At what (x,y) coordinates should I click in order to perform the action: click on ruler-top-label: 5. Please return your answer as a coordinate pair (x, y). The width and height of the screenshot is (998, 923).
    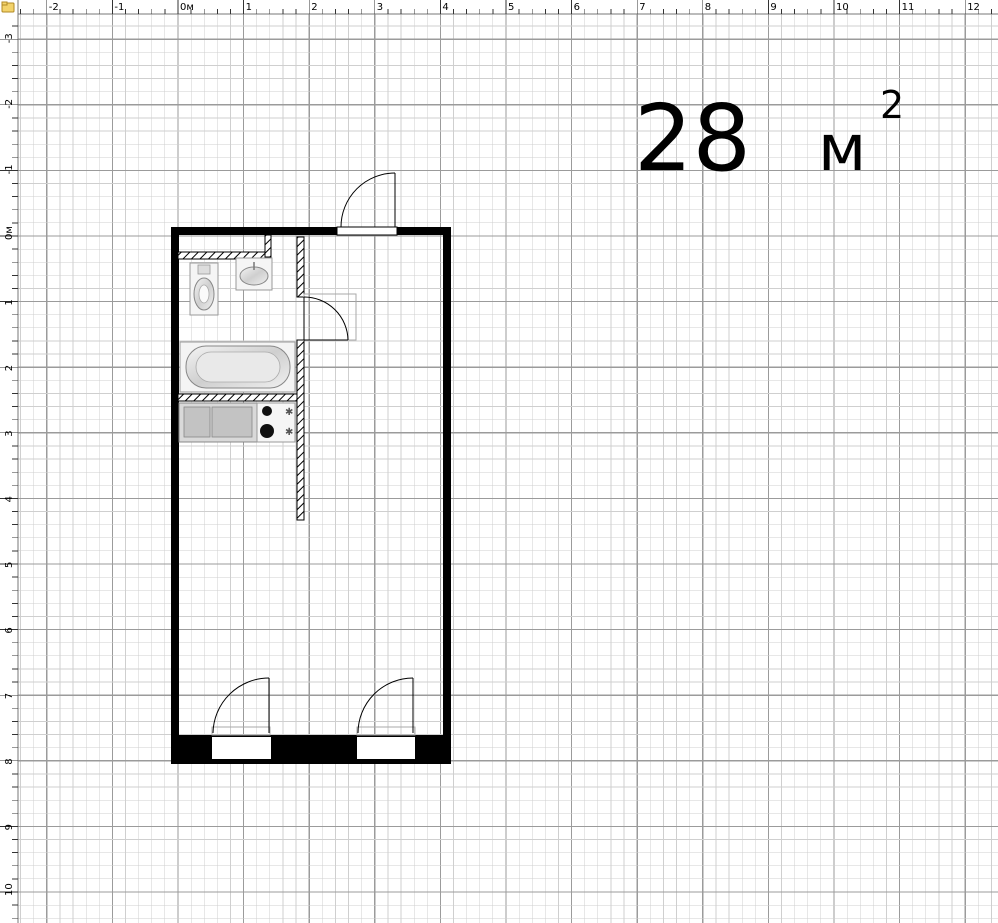
    Looking at the image, I should click on (511, 7).